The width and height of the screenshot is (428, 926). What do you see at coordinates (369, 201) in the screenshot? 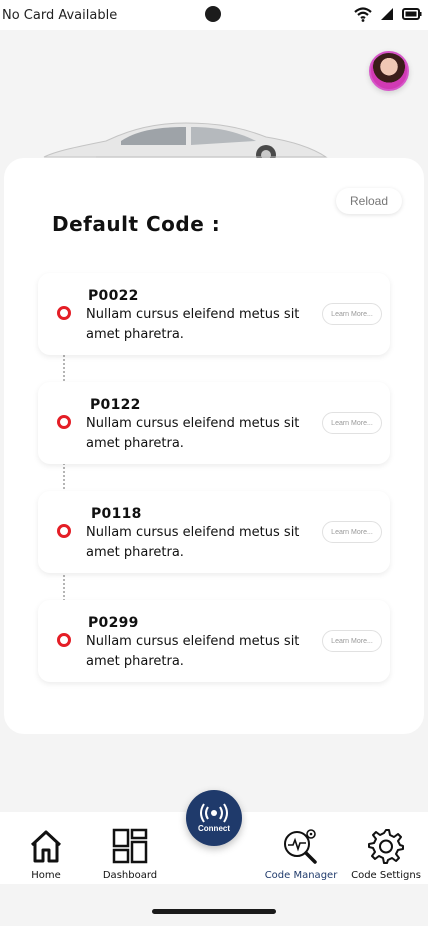
I see `reload-button: Reload` at bounding box center [369, 201].